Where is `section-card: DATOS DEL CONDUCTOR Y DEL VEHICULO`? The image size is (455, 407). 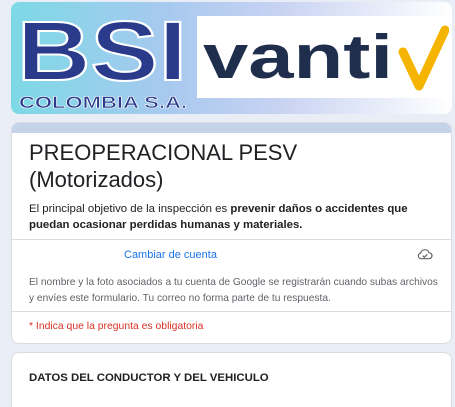 section-card: DATOS DEL CONDUCTOR Y DEL VEHICULO is located at coordinates (231, 379).